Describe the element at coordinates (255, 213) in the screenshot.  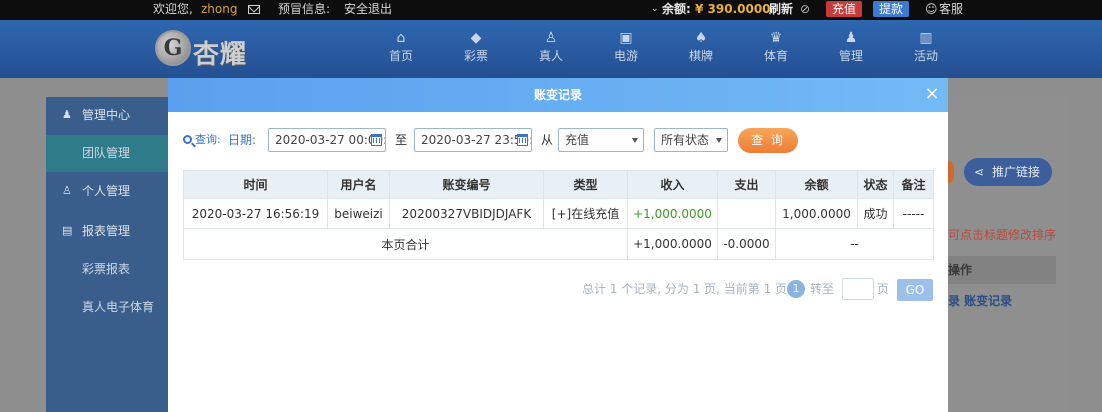
I see `cell-time: 2020-03-27 16:56:19` at that location.